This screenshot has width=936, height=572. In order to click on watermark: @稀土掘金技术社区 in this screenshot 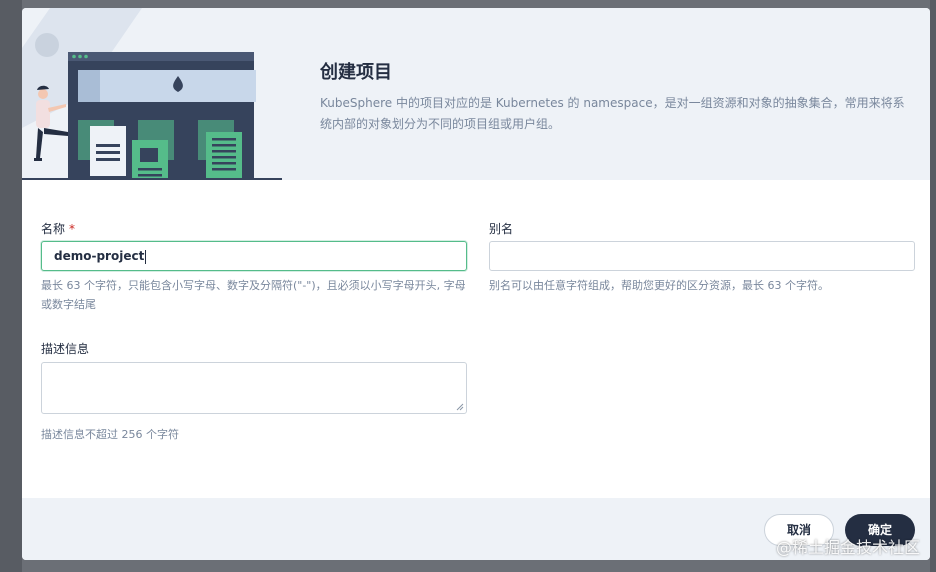, I will do `click(847, 547)`.